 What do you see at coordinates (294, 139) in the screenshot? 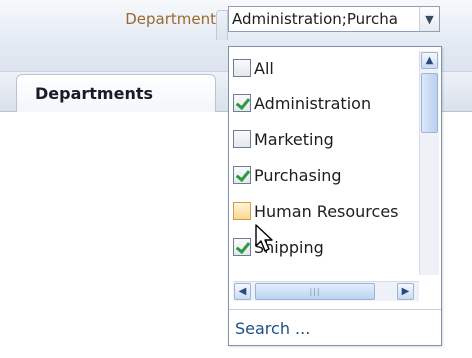
I see `option-label: Marketing` at bounding box center [294, 139].